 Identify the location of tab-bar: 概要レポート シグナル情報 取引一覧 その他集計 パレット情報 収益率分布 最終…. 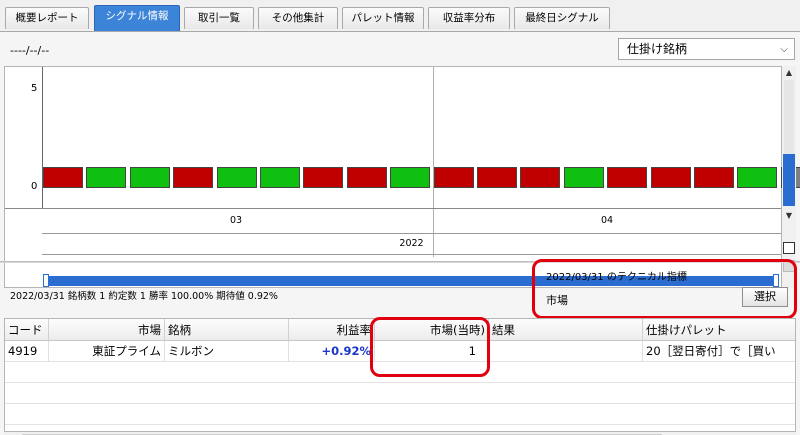
(400, 16).